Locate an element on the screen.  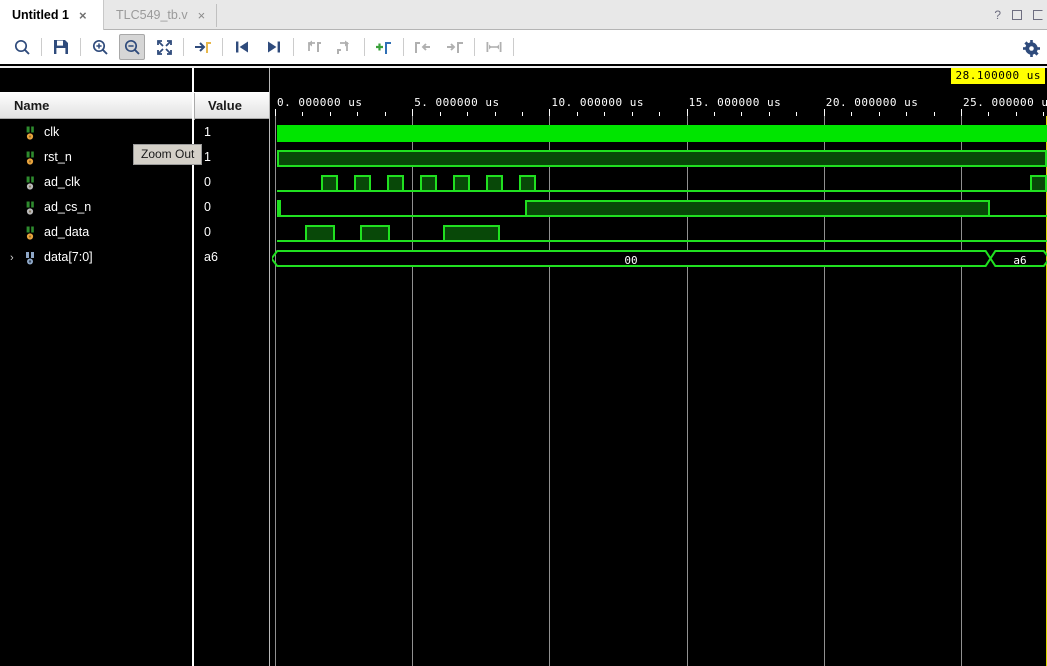
column-header-value: Value is located at coordinates (225, 105).